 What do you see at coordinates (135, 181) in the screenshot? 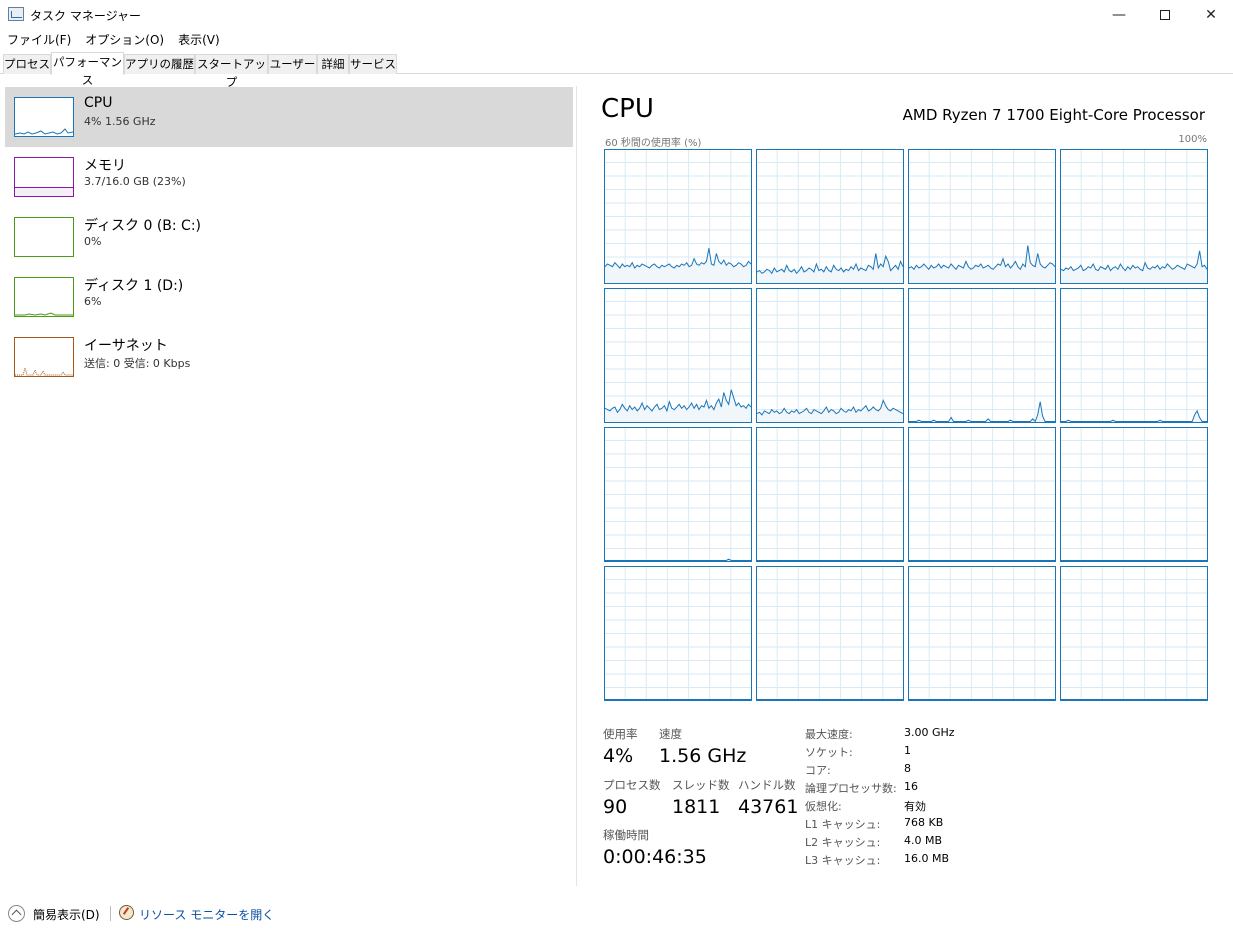
I see `resource-summary: 3.7/16.0 GB (23%)` at bounding box center [135, 181].